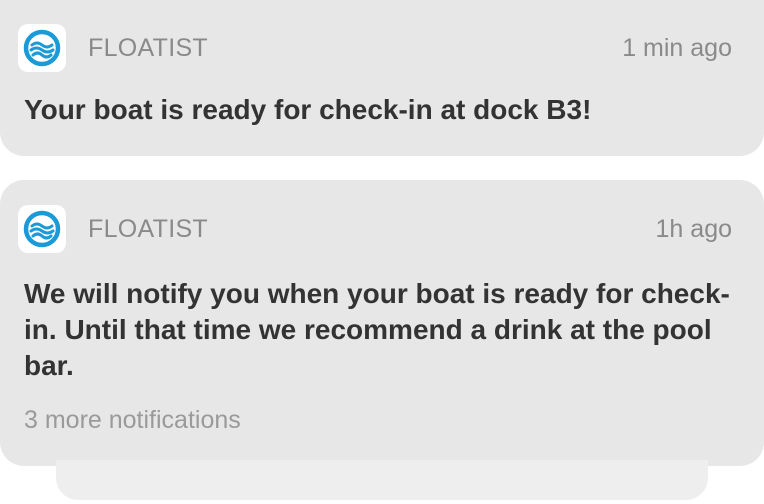 The image size is (764, 504). What do you see at coordinates (132, 420) in the screenshot?
I see `more-notifications-link: 3 more notifications` at bounding box center [132, 420].